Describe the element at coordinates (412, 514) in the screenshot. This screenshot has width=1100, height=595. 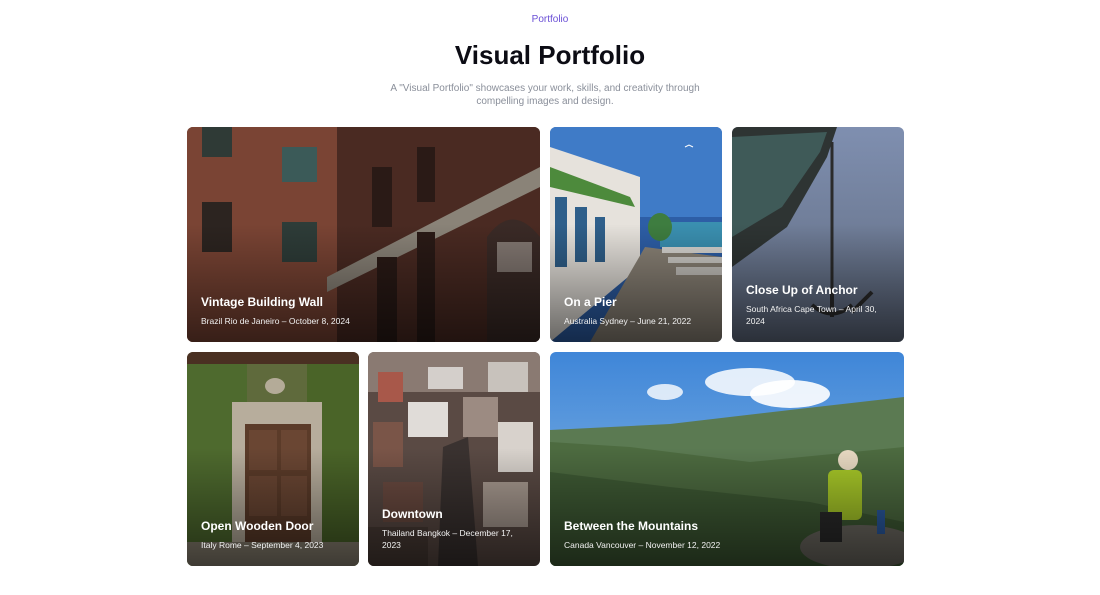
I see `card-title: Downtown` at that location.